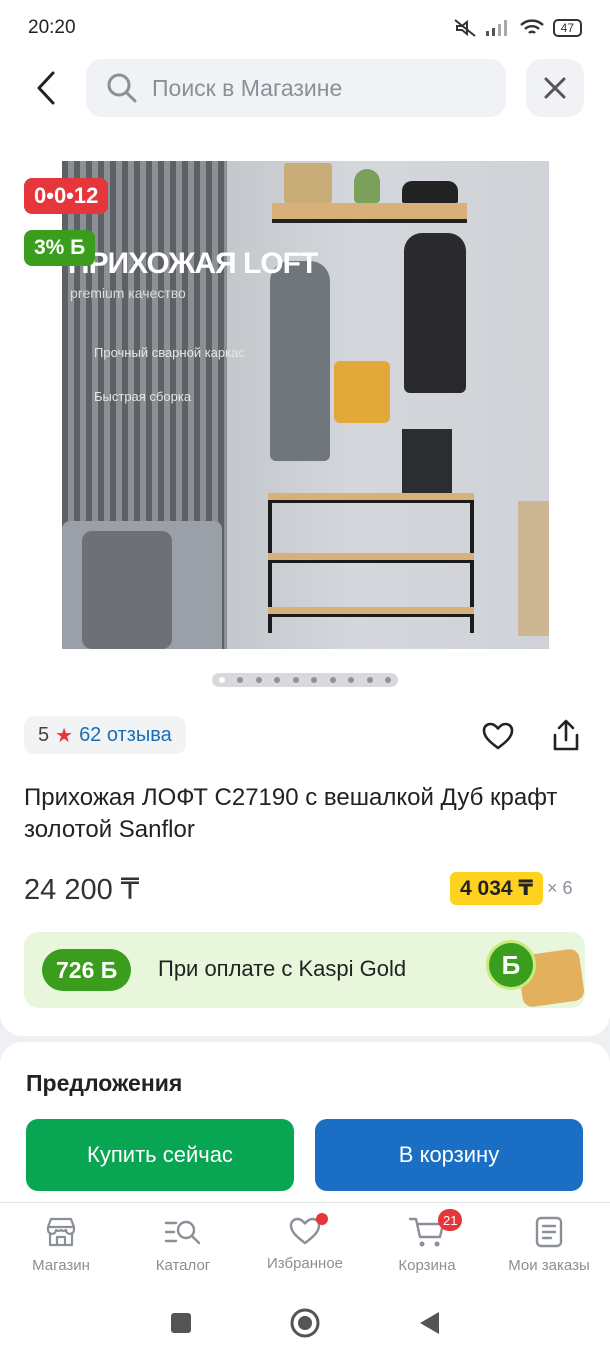 The height and width of the screenshot is (1356, 610). I want to click on nav-label: Корзина, so click(427, 1265).